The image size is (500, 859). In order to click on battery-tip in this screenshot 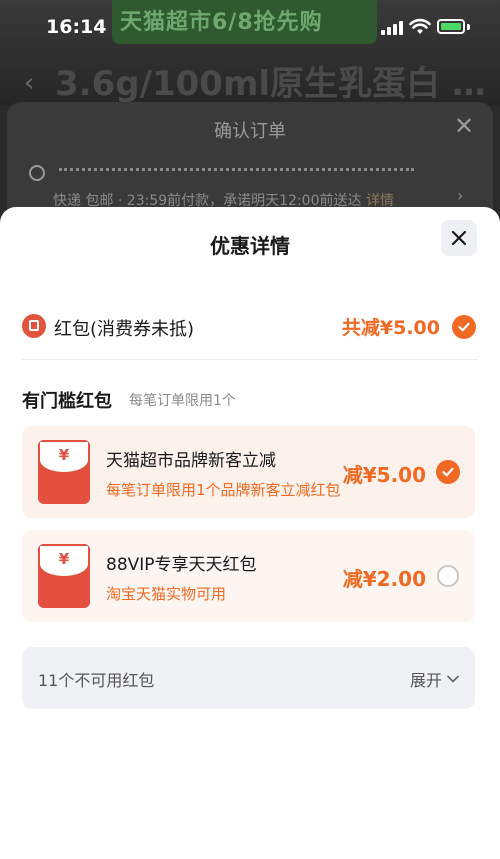, I will do `click(468, 27)`.